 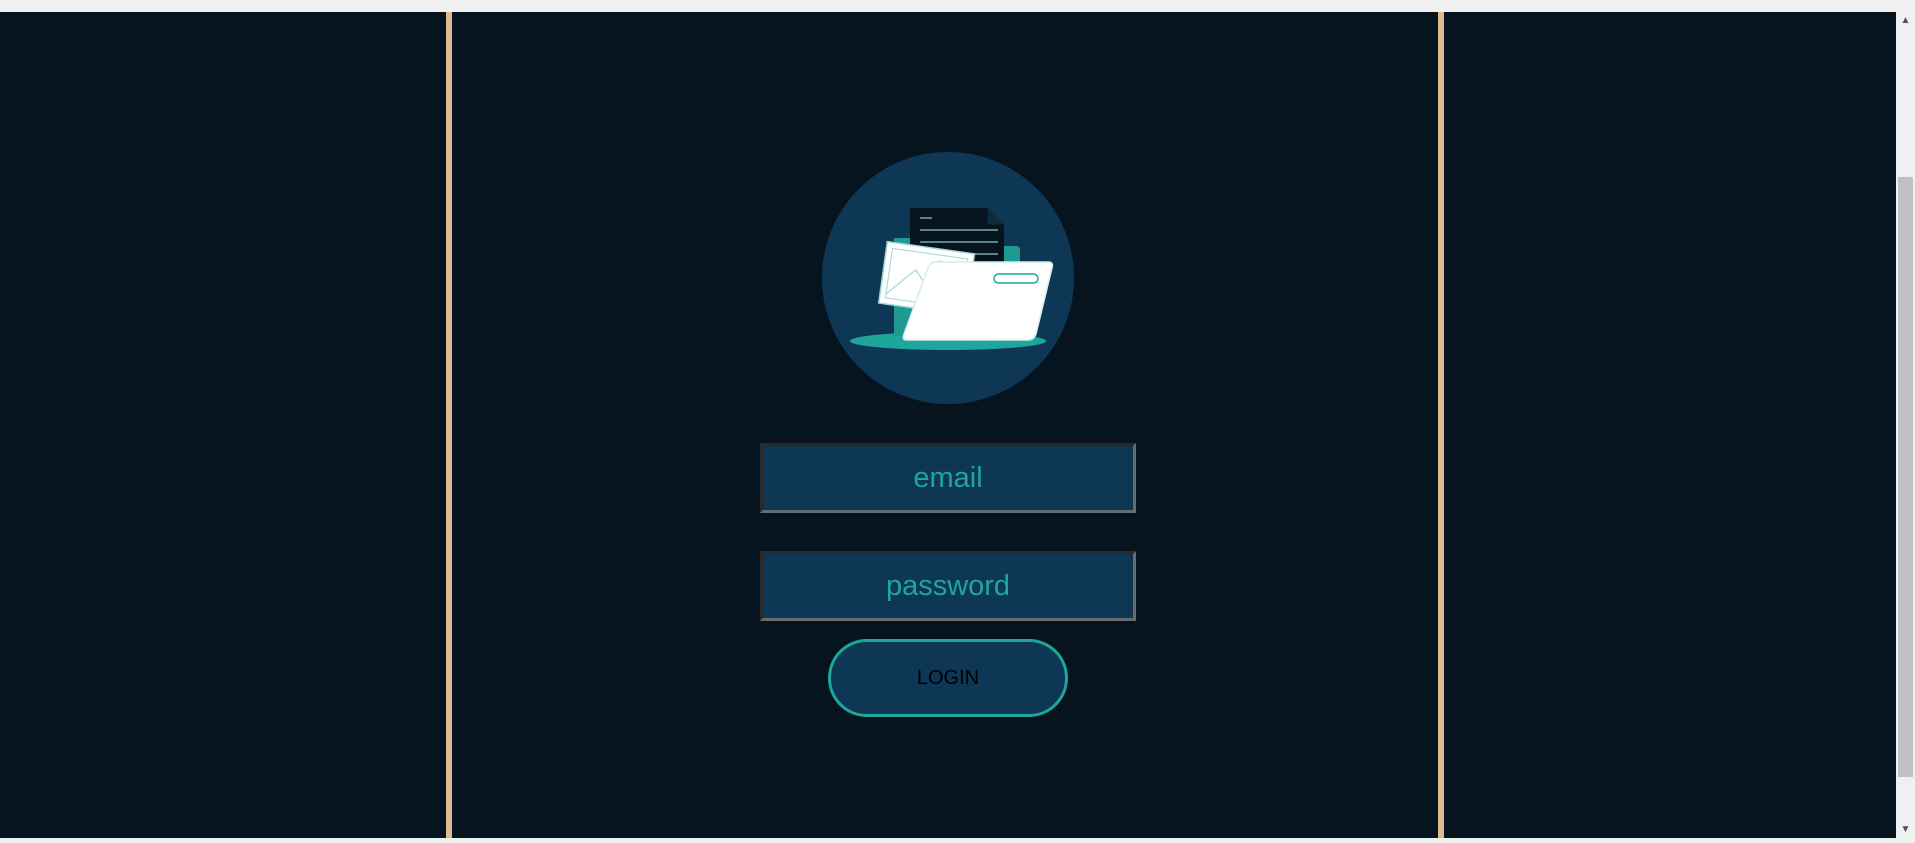 I want to click on window-bottom-edge, so click(x=948, y=840).